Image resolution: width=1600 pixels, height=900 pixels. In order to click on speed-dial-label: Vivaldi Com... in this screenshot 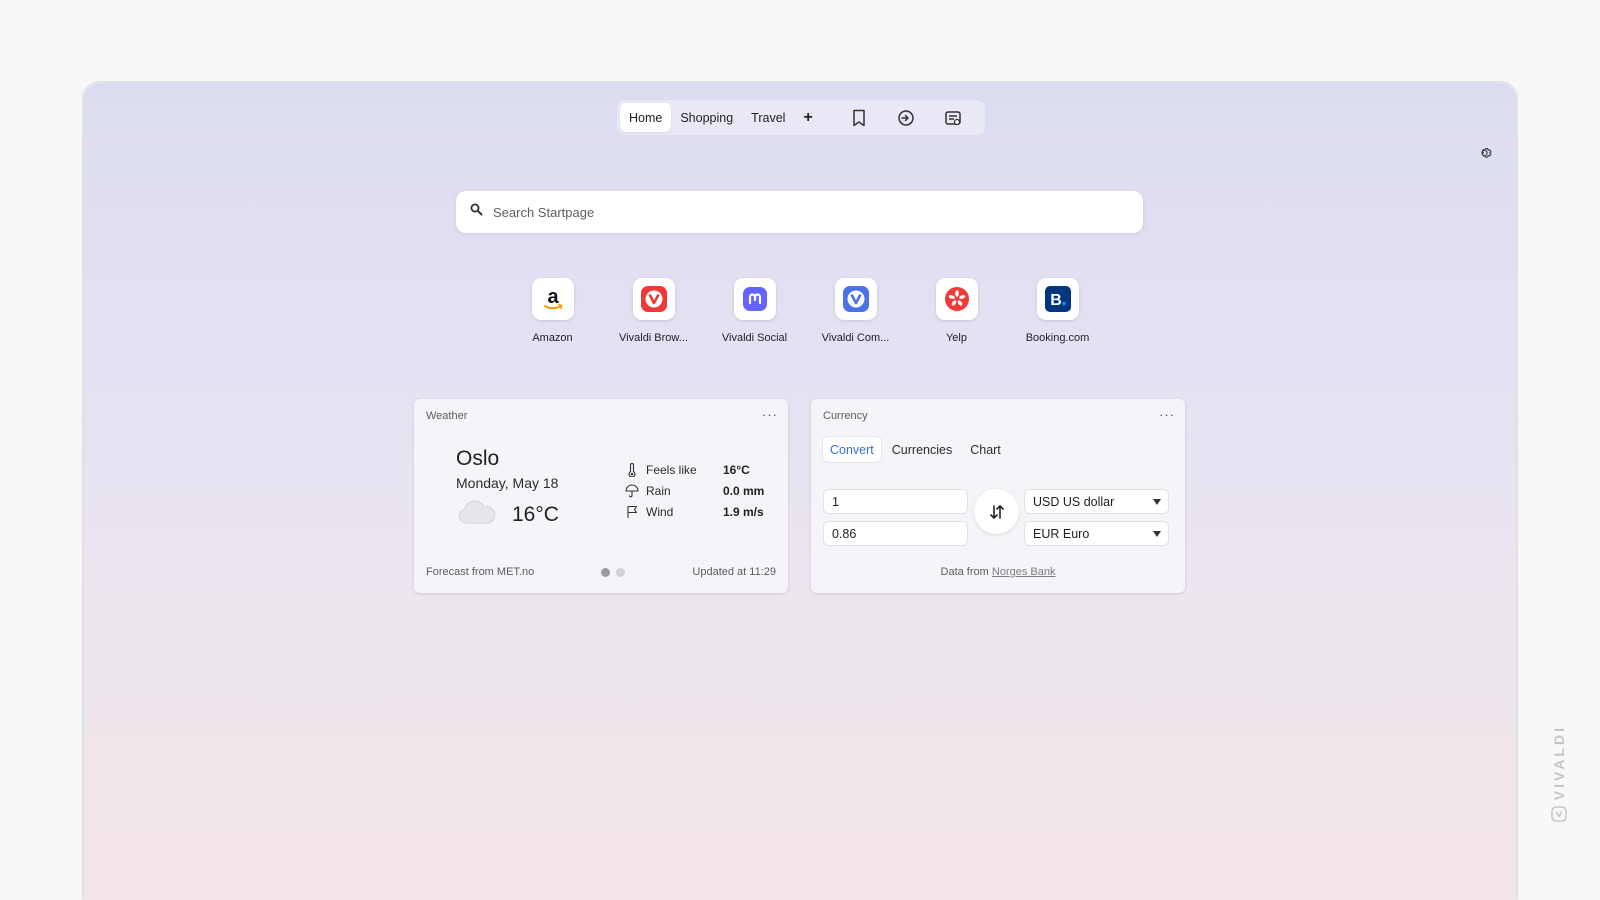, I will do `click(855, 338)`.